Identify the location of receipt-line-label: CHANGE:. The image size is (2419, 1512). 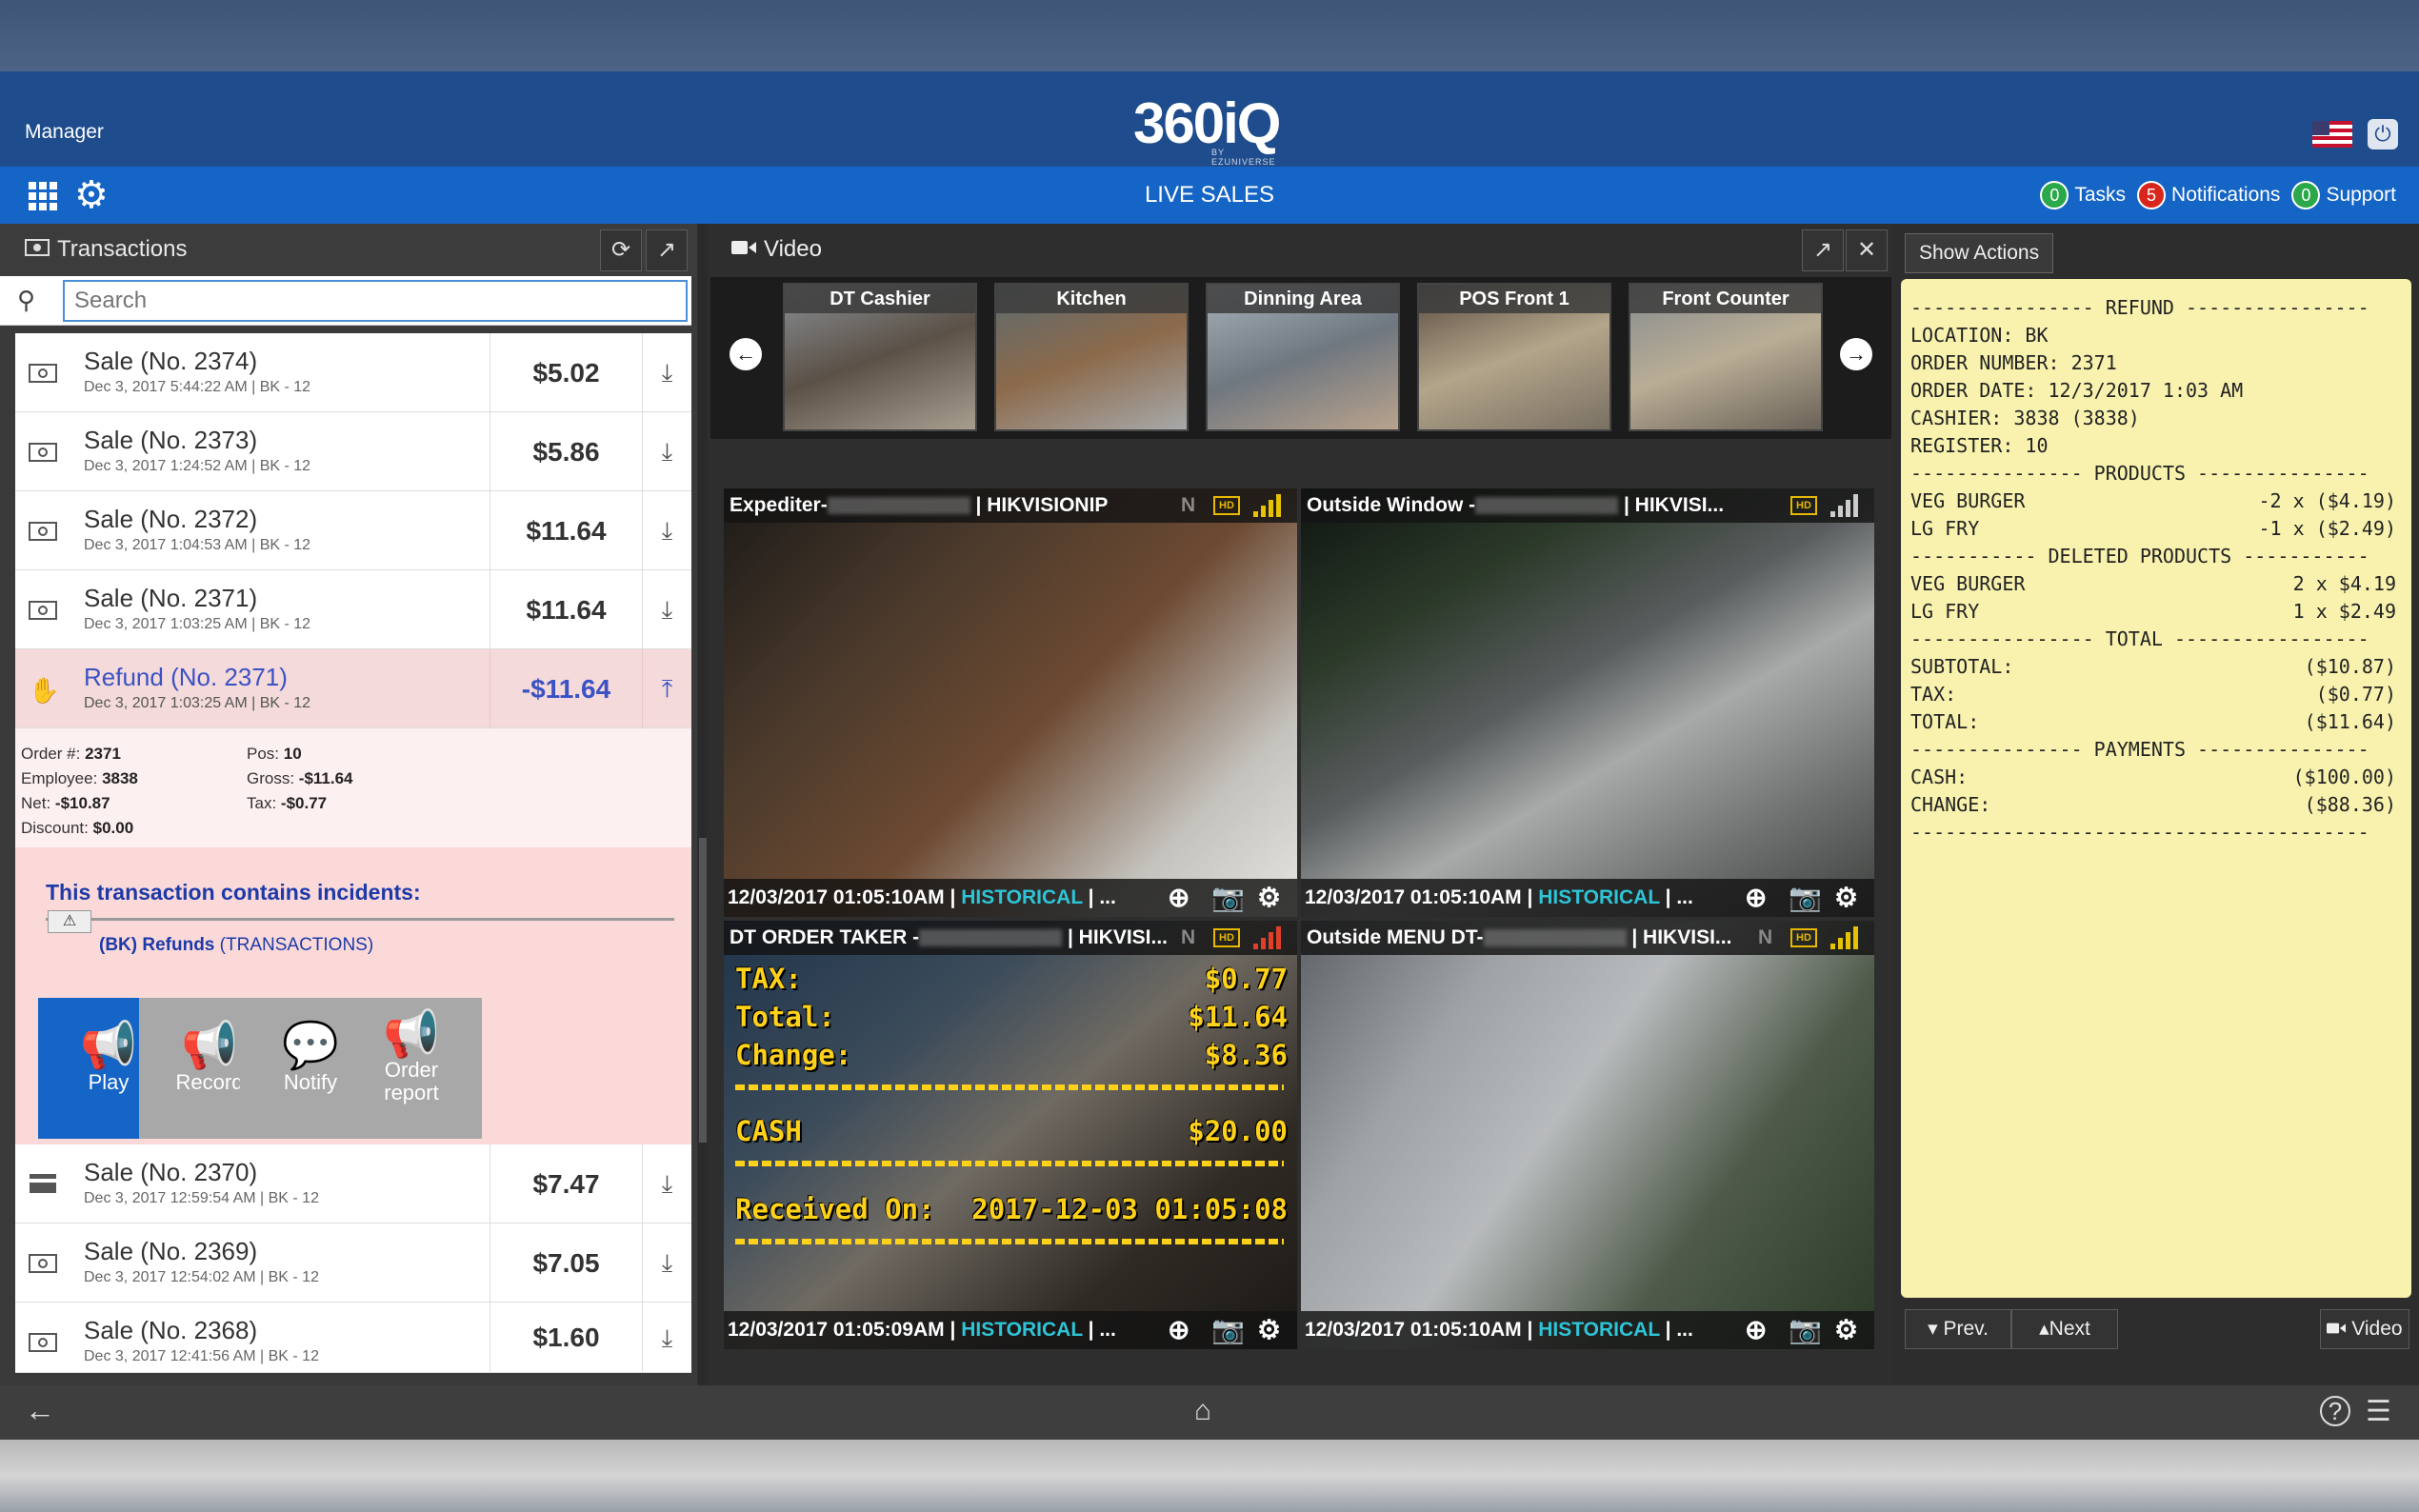
(1950, 804).